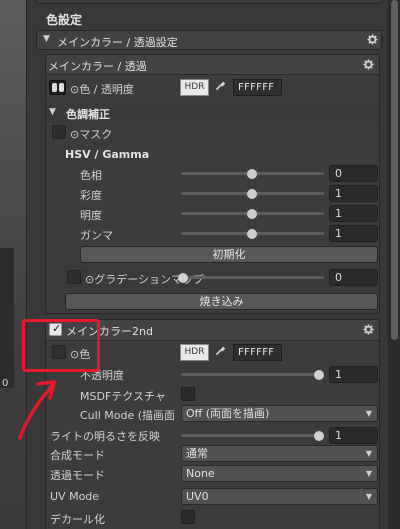 The height and width of the screenshot is (529, 400). I want to click on uv-mode-dropdown: UV0 ▼, so click(279, 496).